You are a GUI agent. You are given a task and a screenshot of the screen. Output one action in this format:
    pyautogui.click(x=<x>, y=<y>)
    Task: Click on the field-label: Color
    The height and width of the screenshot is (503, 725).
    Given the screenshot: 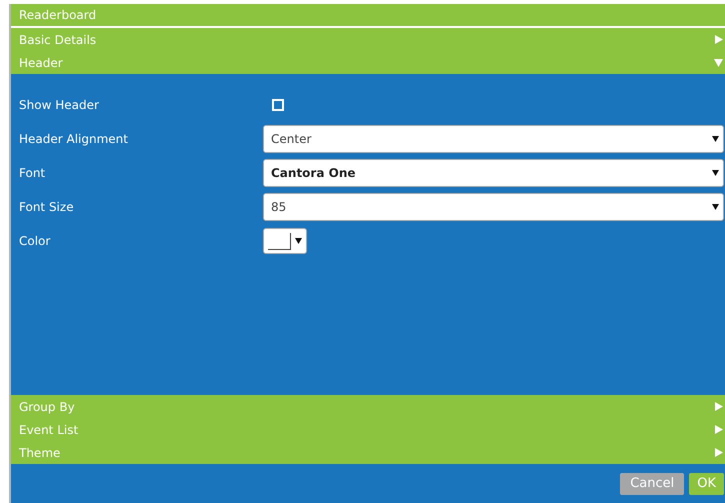 What is the action you would take?
    pyautogui.click(x=35, y=241)
    